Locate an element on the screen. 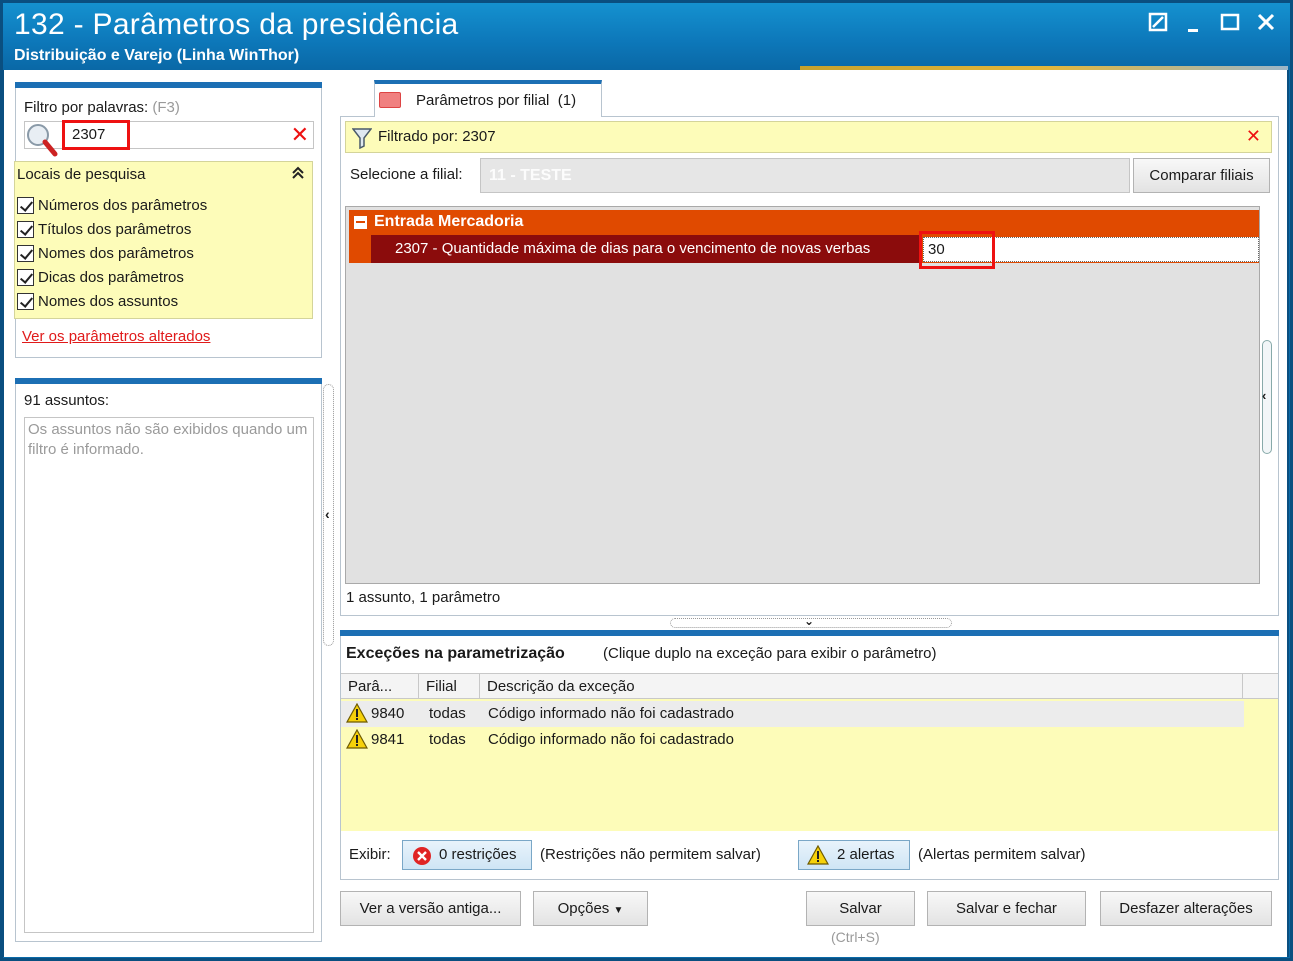 The width and height of the screenshot is (1293, 961). window-title: 132 - Parâmetros da presidência is located at coordinates (236, 24).